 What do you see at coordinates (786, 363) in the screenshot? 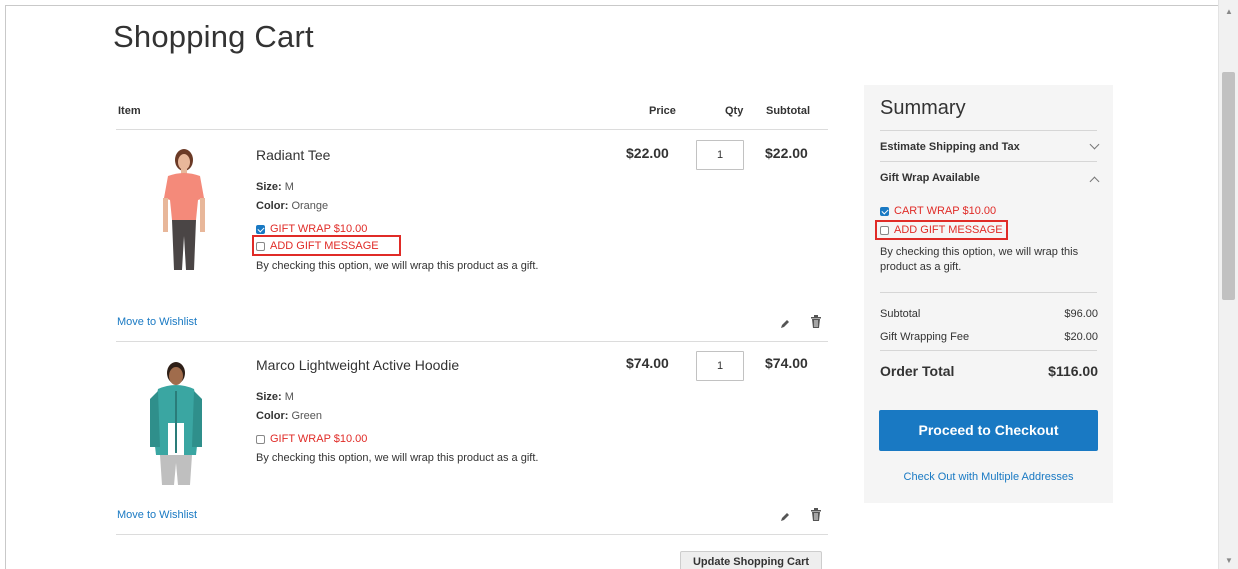
I see `item-subtotal: $74.00` at bounding box center [786, 363].